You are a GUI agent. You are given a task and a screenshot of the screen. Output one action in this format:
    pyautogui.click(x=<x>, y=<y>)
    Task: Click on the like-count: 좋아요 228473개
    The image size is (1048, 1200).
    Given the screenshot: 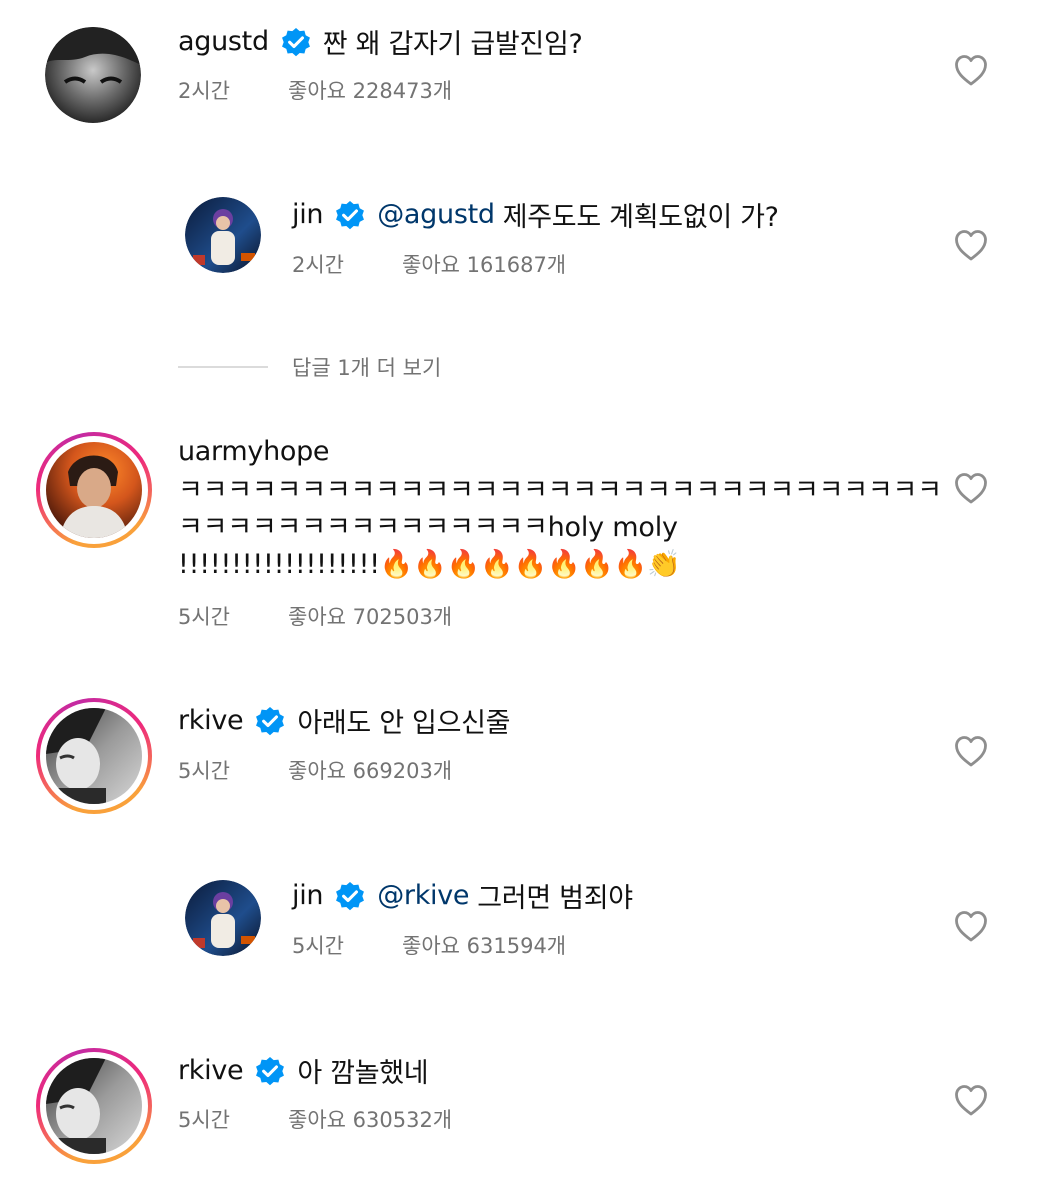 What is the action you would take?
    pyautogui.click(x=370, y=90)
    